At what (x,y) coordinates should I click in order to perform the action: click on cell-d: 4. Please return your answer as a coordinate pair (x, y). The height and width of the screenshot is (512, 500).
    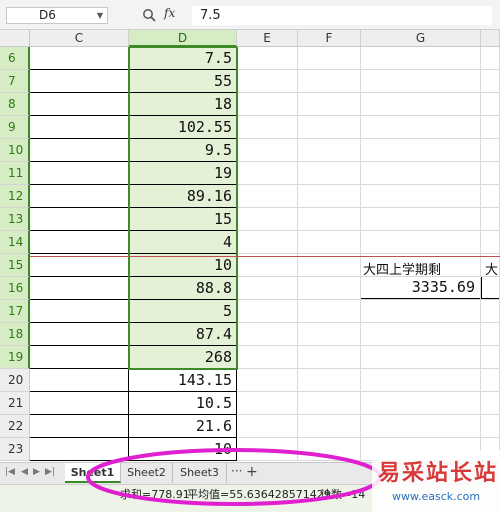
    Looking at the image, I should click on (183, 242).